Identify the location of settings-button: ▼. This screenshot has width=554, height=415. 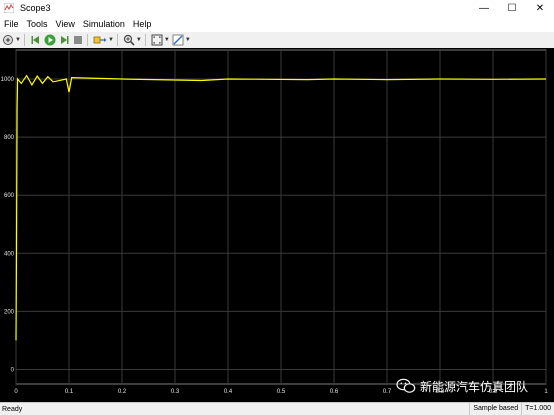
(11, 40).